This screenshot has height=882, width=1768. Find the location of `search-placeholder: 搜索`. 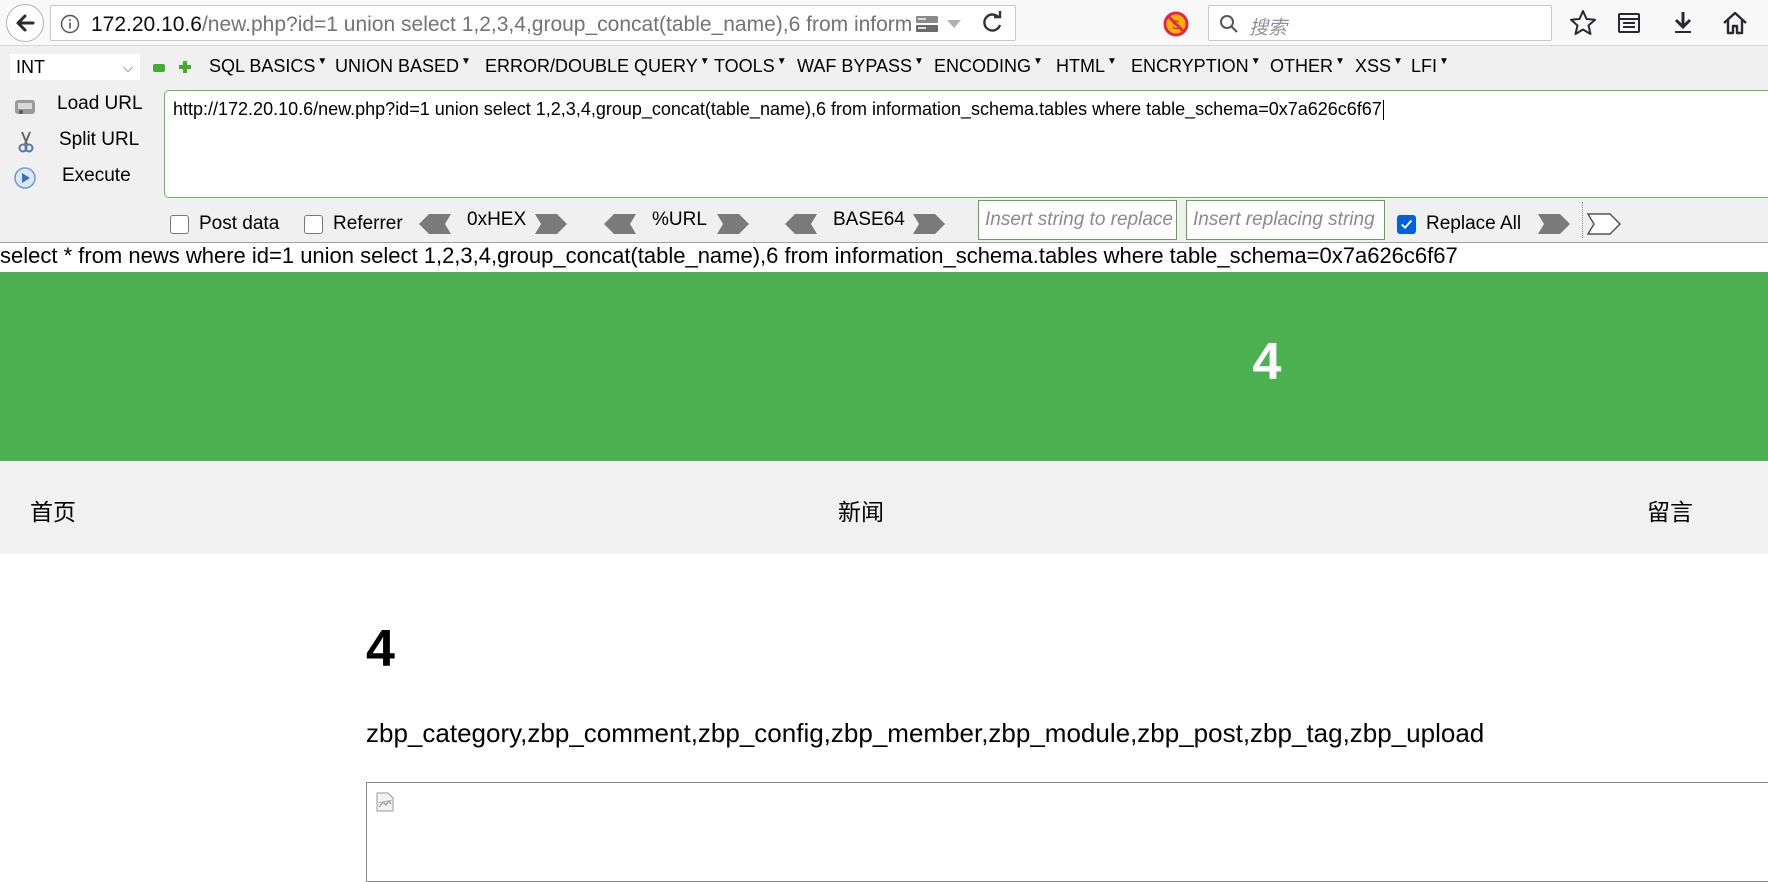

search-placeholder: 搜索 is located at coordinates (1268, 28).